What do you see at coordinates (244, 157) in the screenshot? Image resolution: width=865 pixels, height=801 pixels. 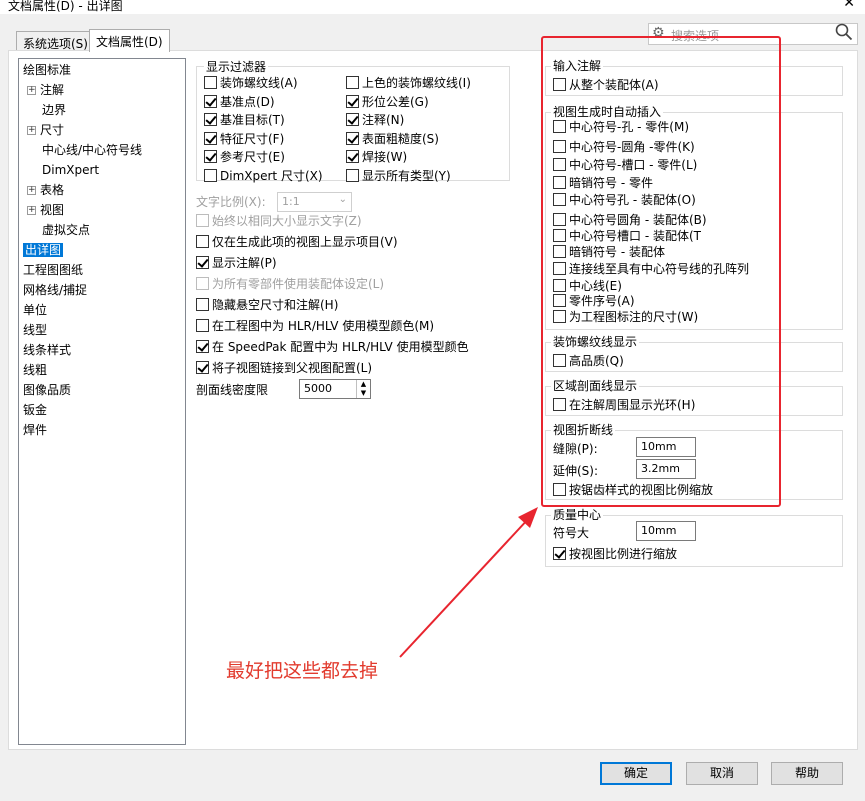 I see `filter-checkbox: 参考尺寸(E)` at bounding box center [244, 157].